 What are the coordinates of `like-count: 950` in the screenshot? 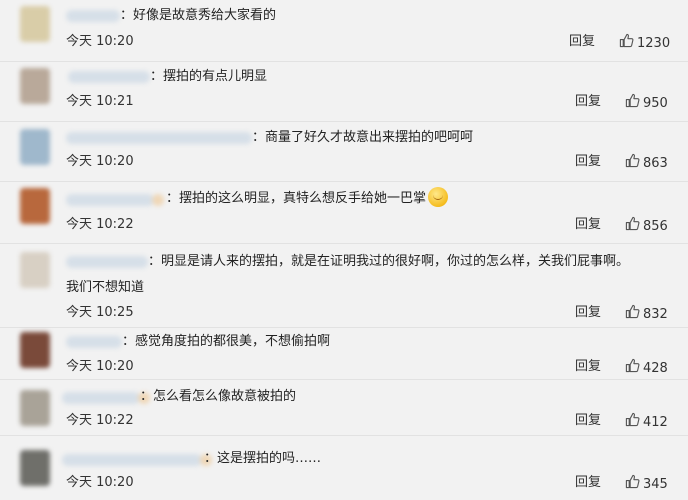 It's located at (655, 103).